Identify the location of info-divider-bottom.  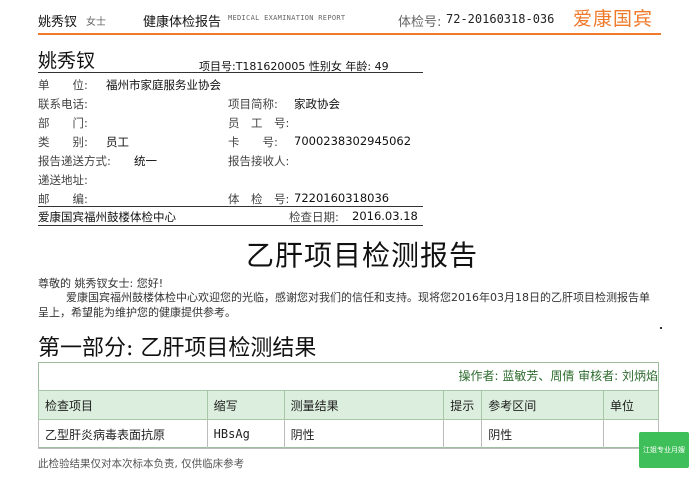
(230, 206).